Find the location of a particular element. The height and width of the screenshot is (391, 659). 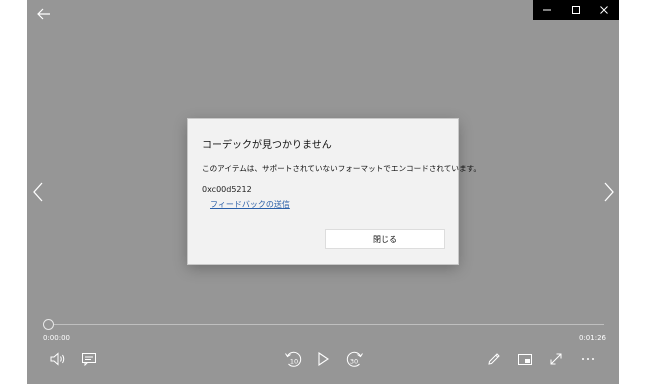

captions-button is located at coordinates (89, 359).